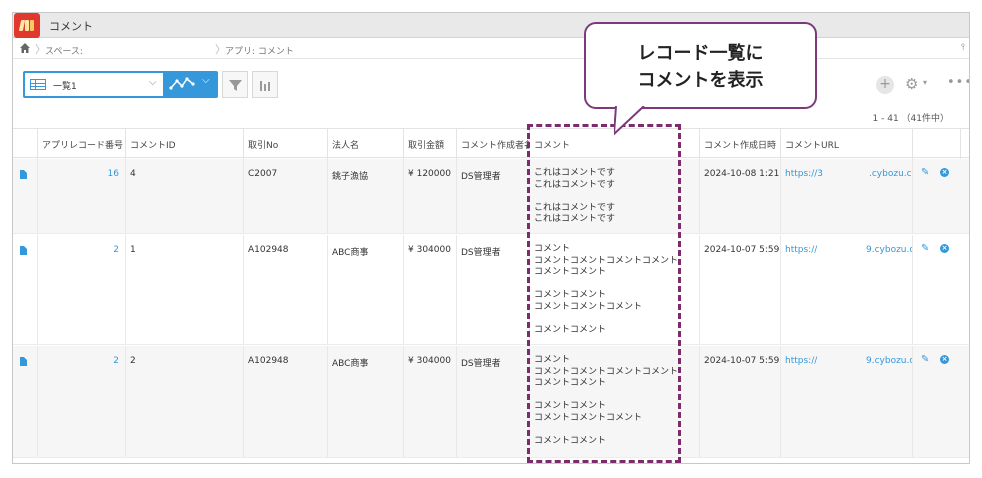 This screenshot has width=982, height=478. I want to click on graph-button, so click(265, 84).